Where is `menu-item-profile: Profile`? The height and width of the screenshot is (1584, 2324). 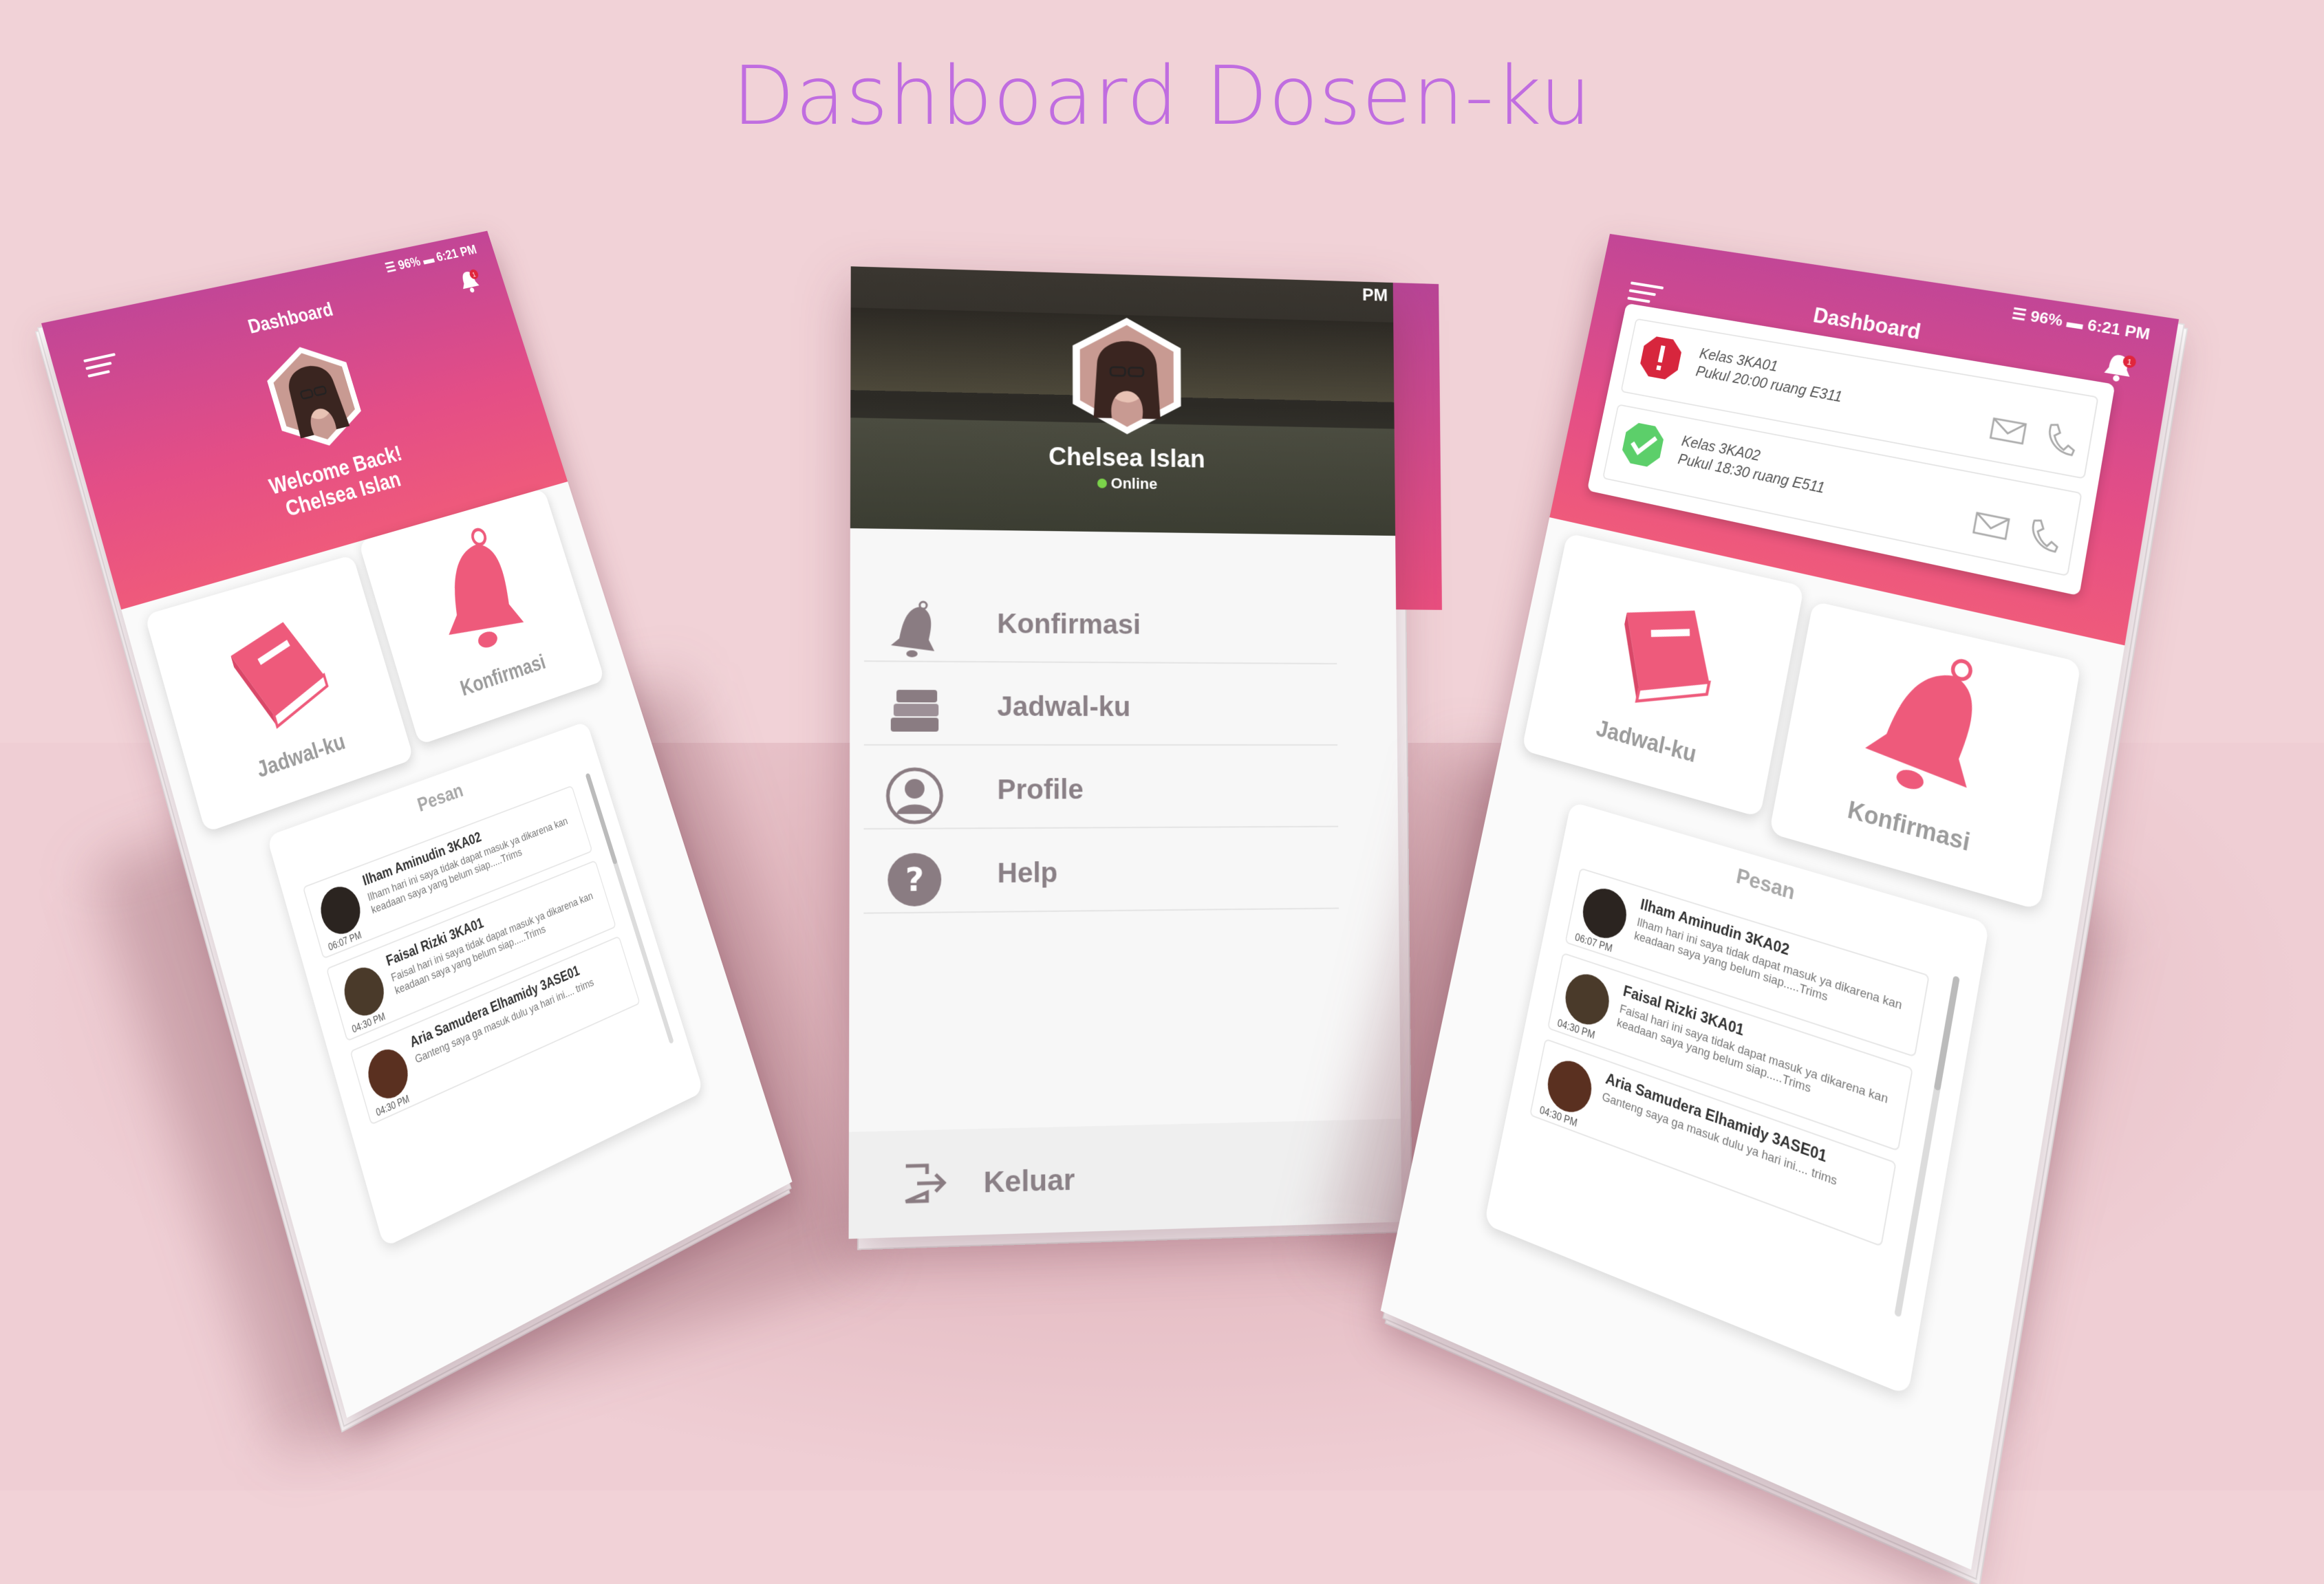
menu-item-profile: Profile is located at coordinates (1101, 790).